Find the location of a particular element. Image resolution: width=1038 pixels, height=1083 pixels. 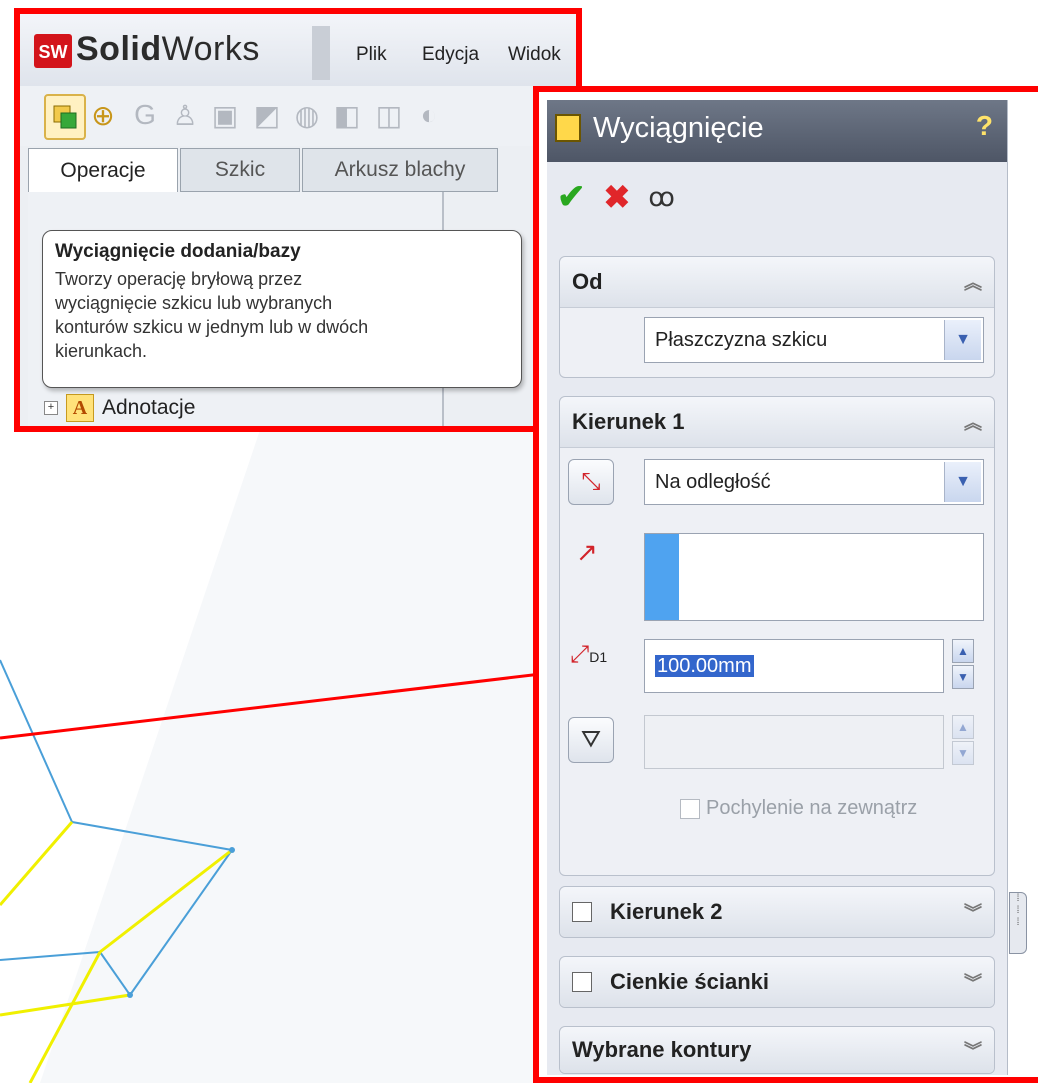

fillet-icon: ◐ is located at coordinates (429, 115).